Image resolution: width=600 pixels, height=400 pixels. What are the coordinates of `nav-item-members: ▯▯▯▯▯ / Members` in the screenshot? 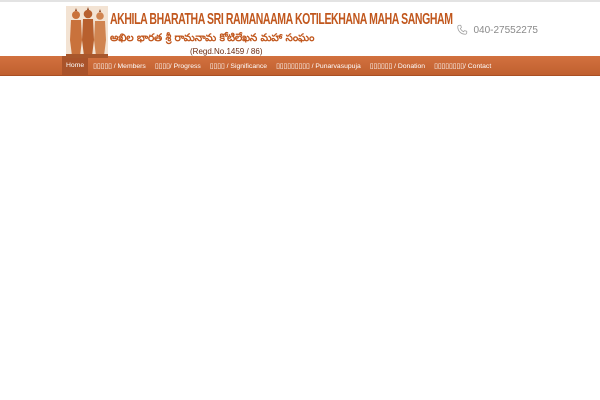 It's located at (119, 65).